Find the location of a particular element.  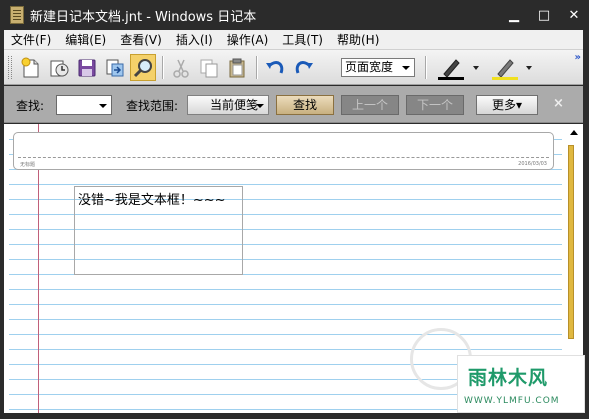

window-controls: ▁ □ ✕ is located at coordinates (544, 15).